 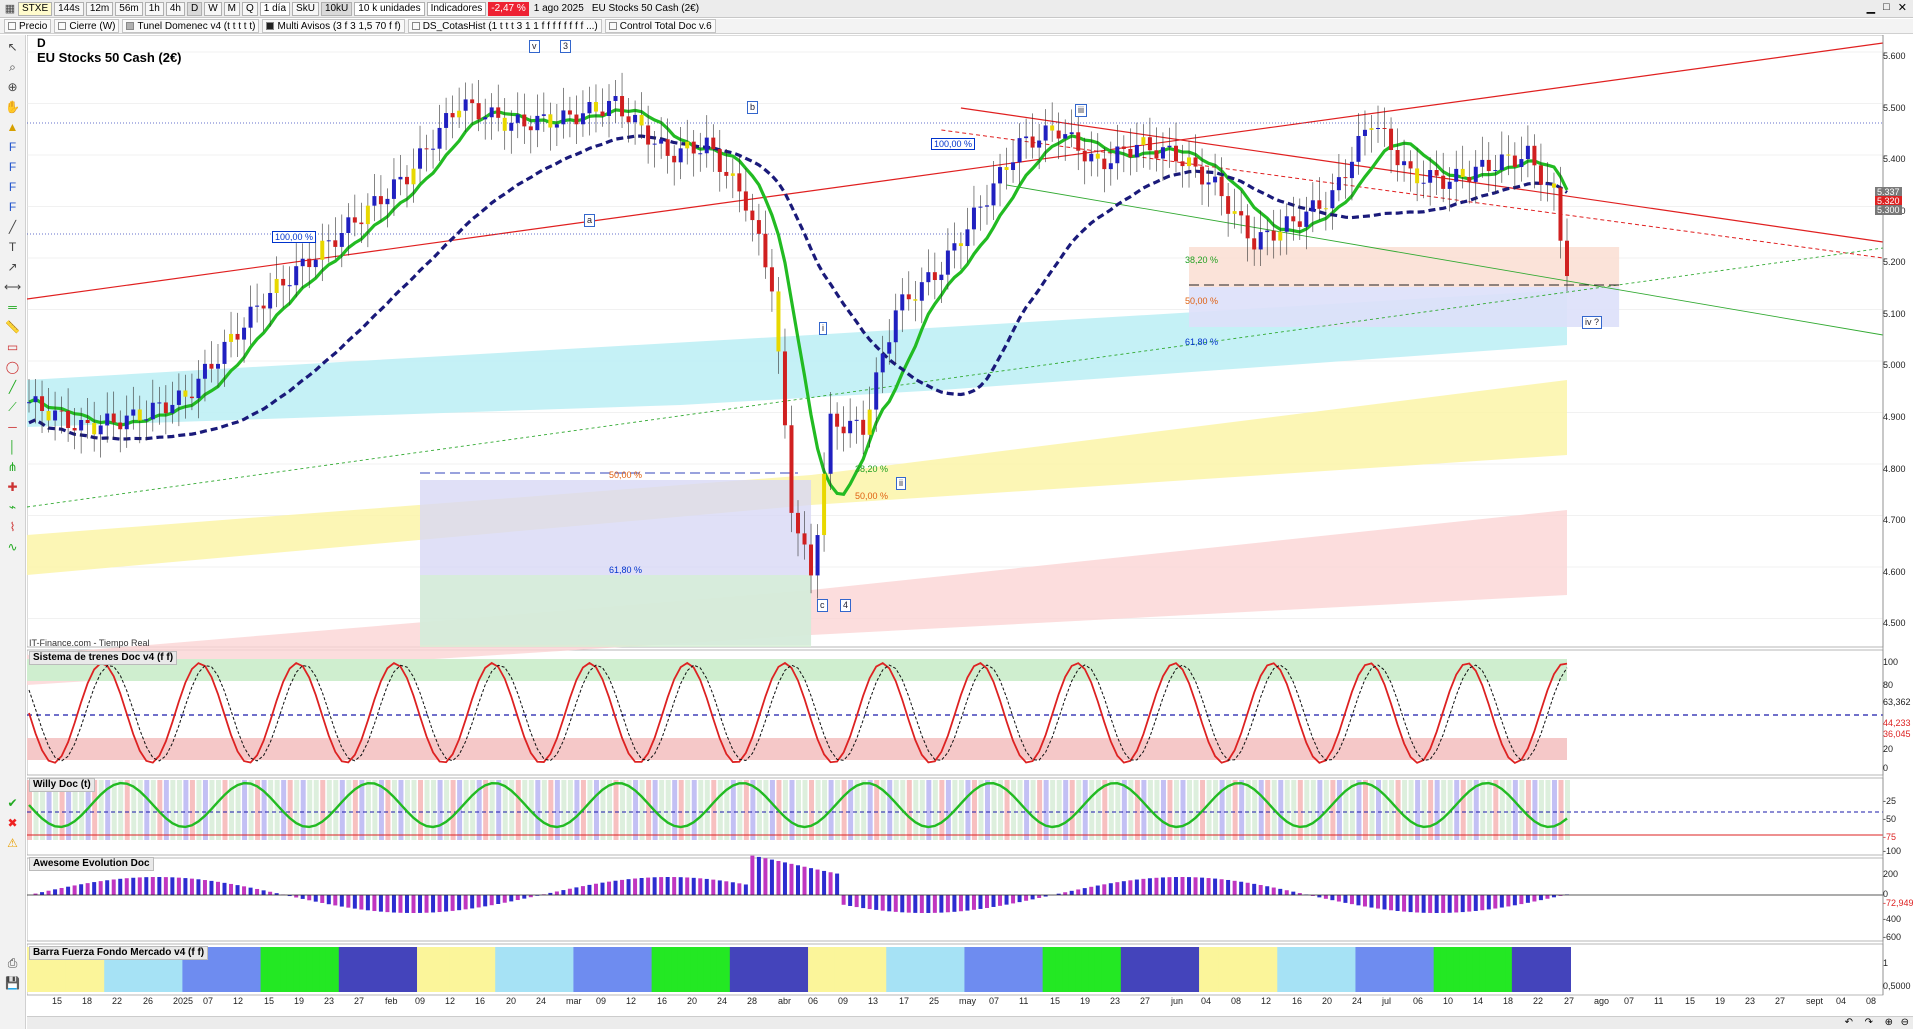 What do you see at coordinates (12, 67) in the screenshot?
I see `zoom-icon: ⌕` at bounding box center [12, 67].